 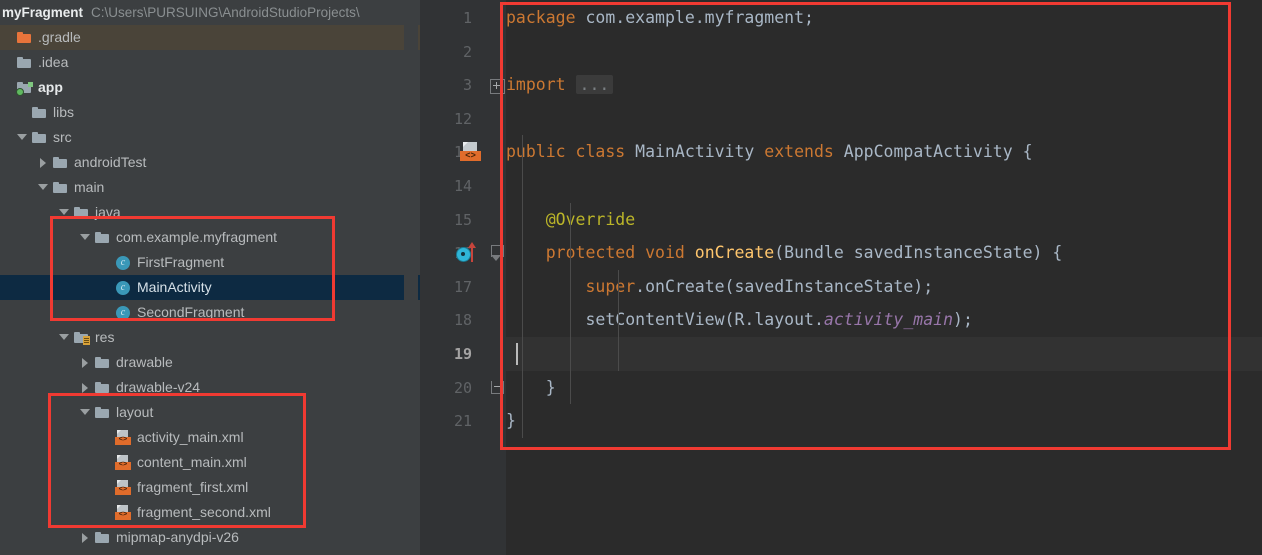 I want to click on tree-item-com-example-myfragment: com.example.myfragment, so click(x=210, y=237).